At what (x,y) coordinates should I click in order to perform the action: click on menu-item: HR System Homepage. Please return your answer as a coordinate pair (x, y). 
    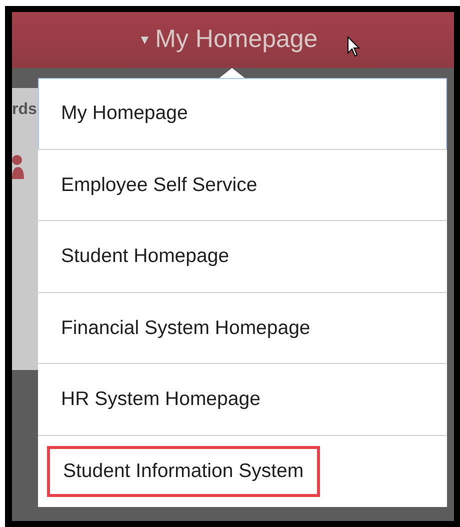
    Looking at the image, I should click on (160, 399).